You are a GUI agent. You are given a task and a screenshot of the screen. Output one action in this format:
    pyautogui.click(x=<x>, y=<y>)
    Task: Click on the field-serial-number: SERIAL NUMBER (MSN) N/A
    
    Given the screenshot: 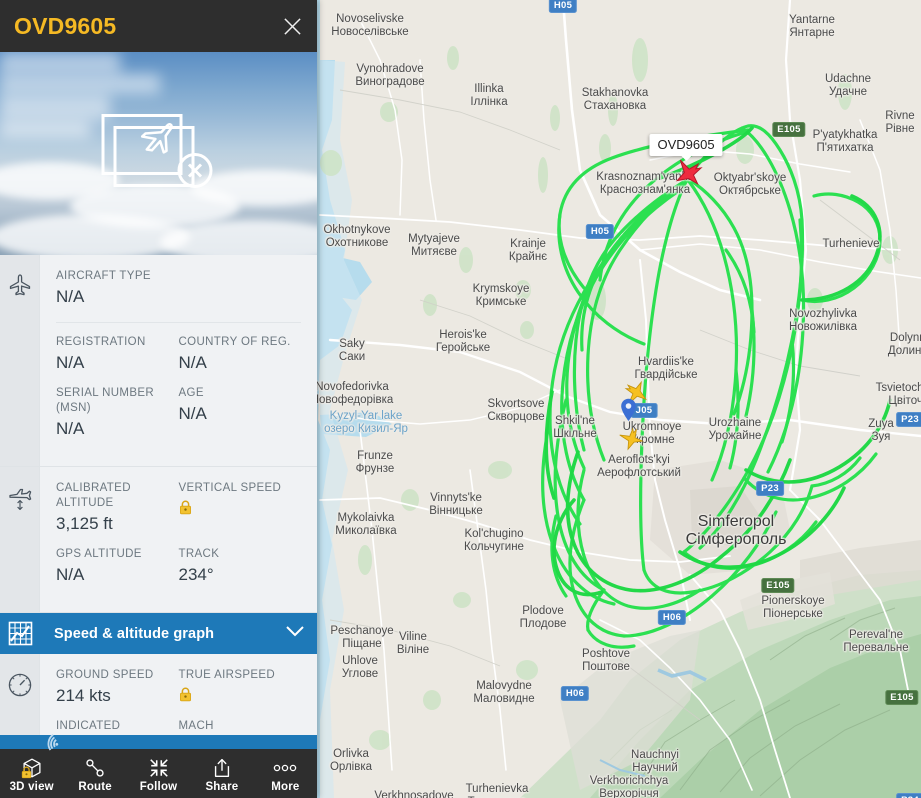 What is the action you would take?
    pyautogui.click(x=117, y=419)
    